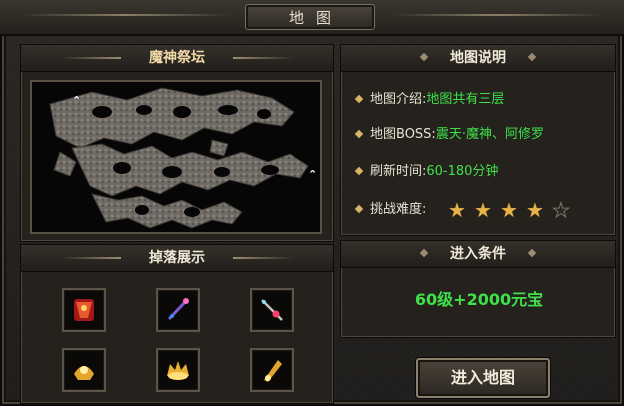 The width and height of the screenshot is (624, 406). I want to click on info-row-difficulty: 挑战难度:, so click(390, 210).